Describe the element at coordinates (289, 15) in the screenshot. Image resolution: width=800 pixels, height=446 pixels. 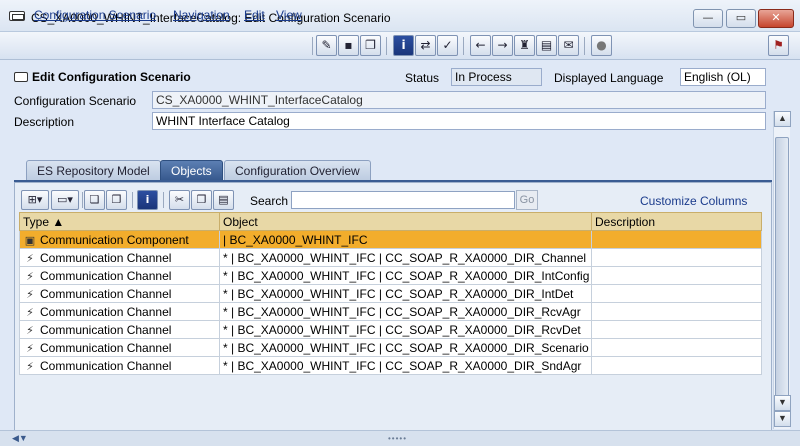
I see `menu-view: View` at that location.